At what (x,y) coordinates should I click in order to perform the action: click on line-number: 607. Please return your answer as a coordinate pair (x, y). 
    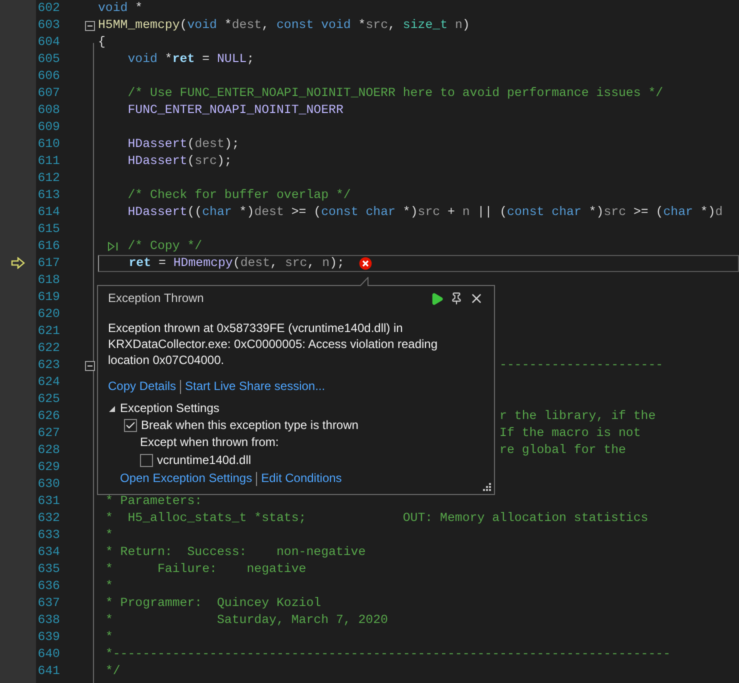
    Looking at the image, I should click on (48, 93).